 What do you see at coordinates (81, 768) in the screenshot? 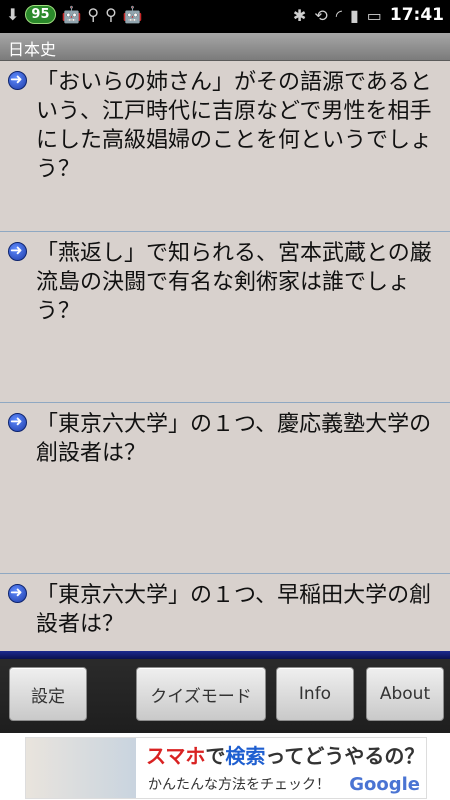
I see `ad-image` at bounding box center [81, 768].